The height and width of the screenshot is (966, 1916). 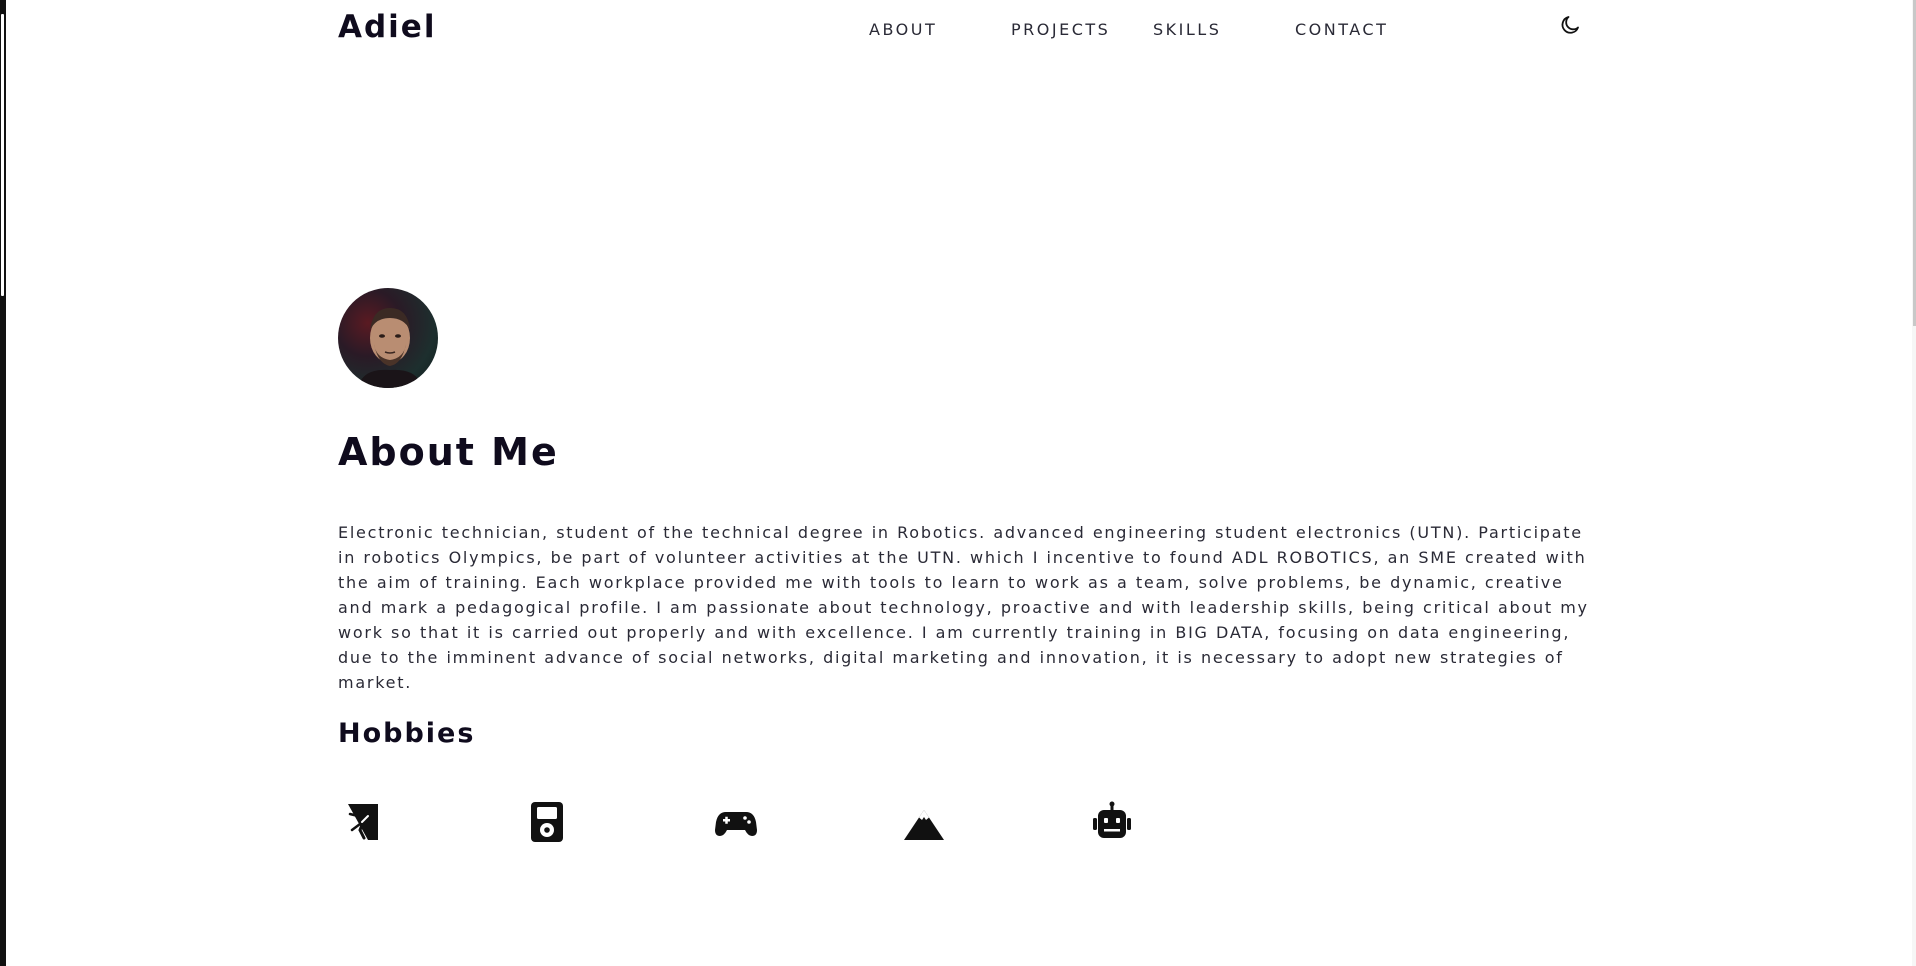 What do you see at coordinates (388, 338) in the screenshot?
I see `profile-avatar` at bounding box center [388, 338].